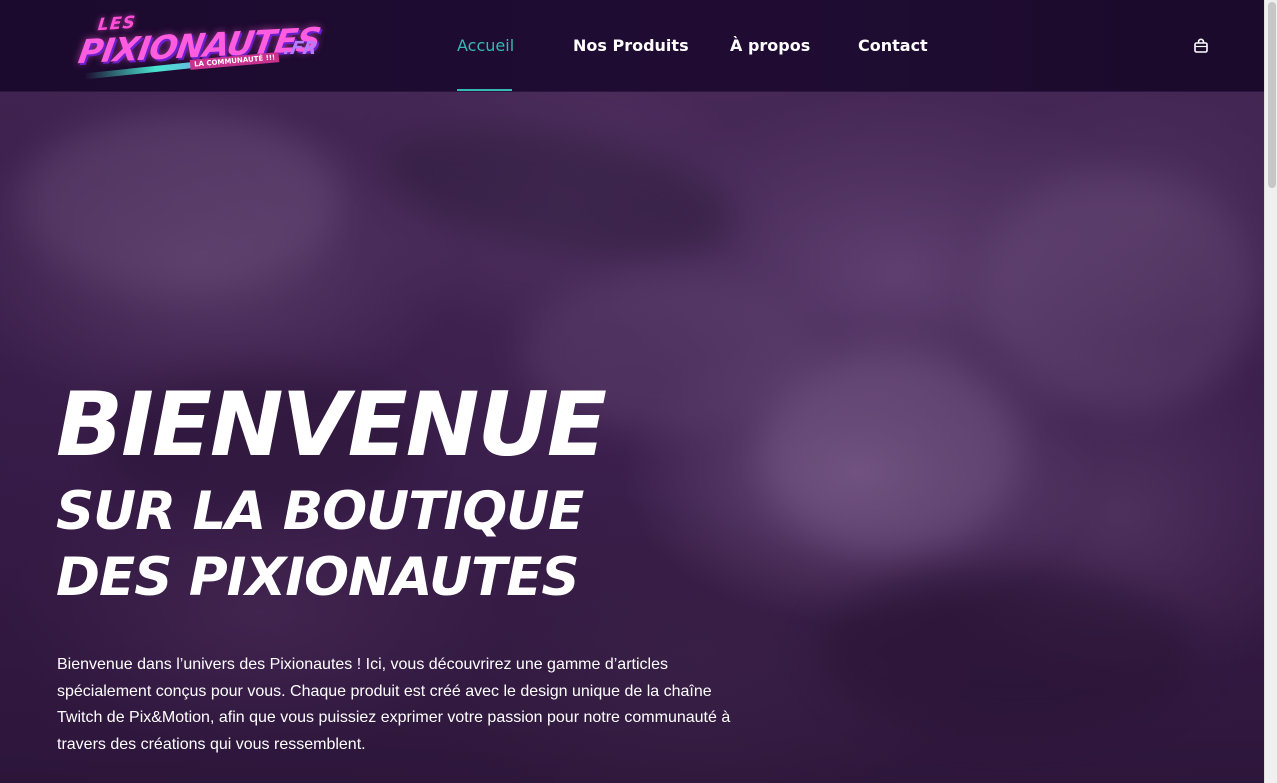 Image resolution: width=1277 pixels, height=783 pixels. I want to click on nav-item-contact: Contact, so click(893, 45).